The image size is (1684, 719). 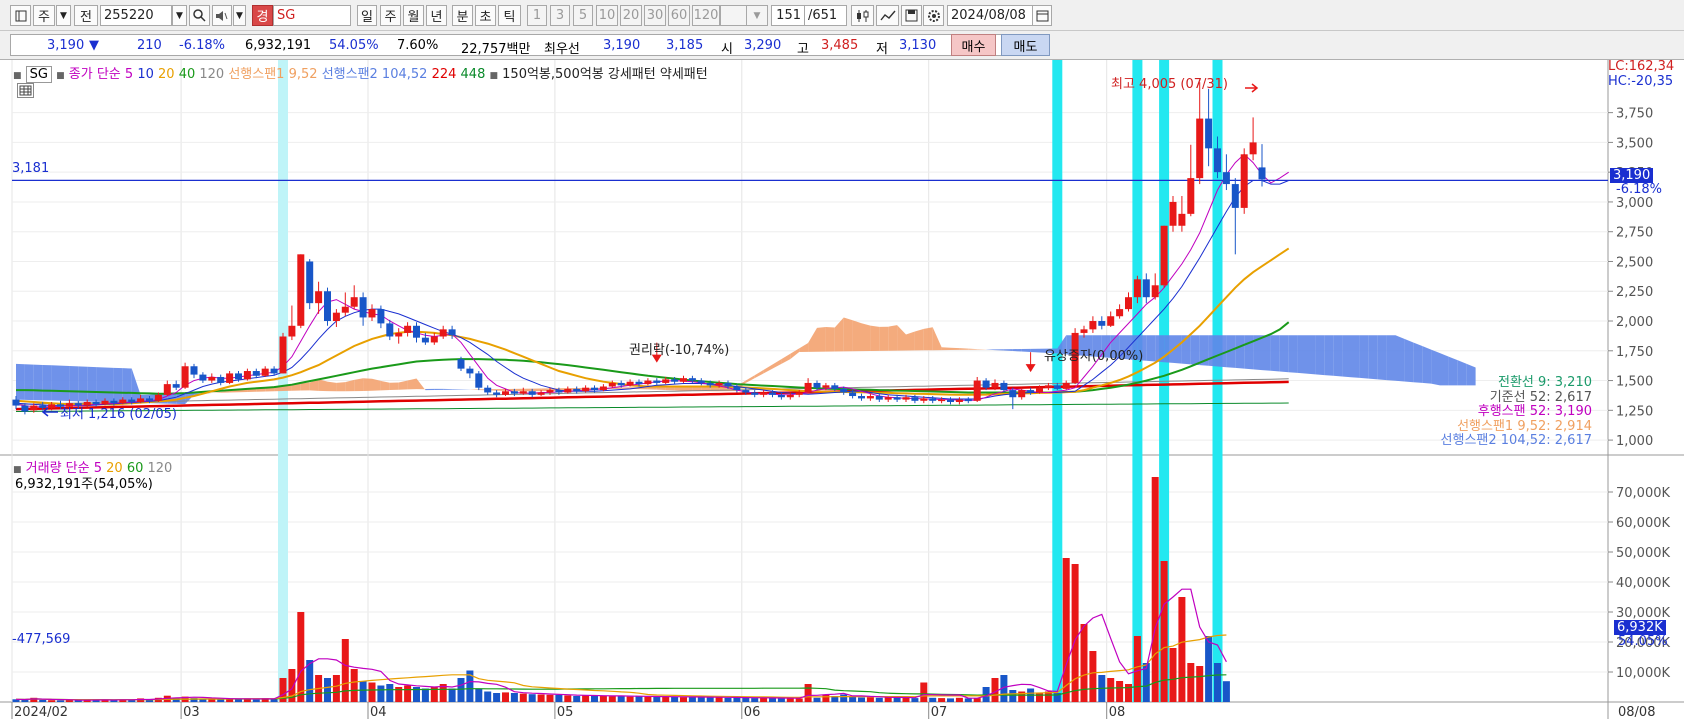 What do you see at coordinates (1042, 15) in the screenshot?
I see `calendar-icon` at bounding box center [1042, 15].